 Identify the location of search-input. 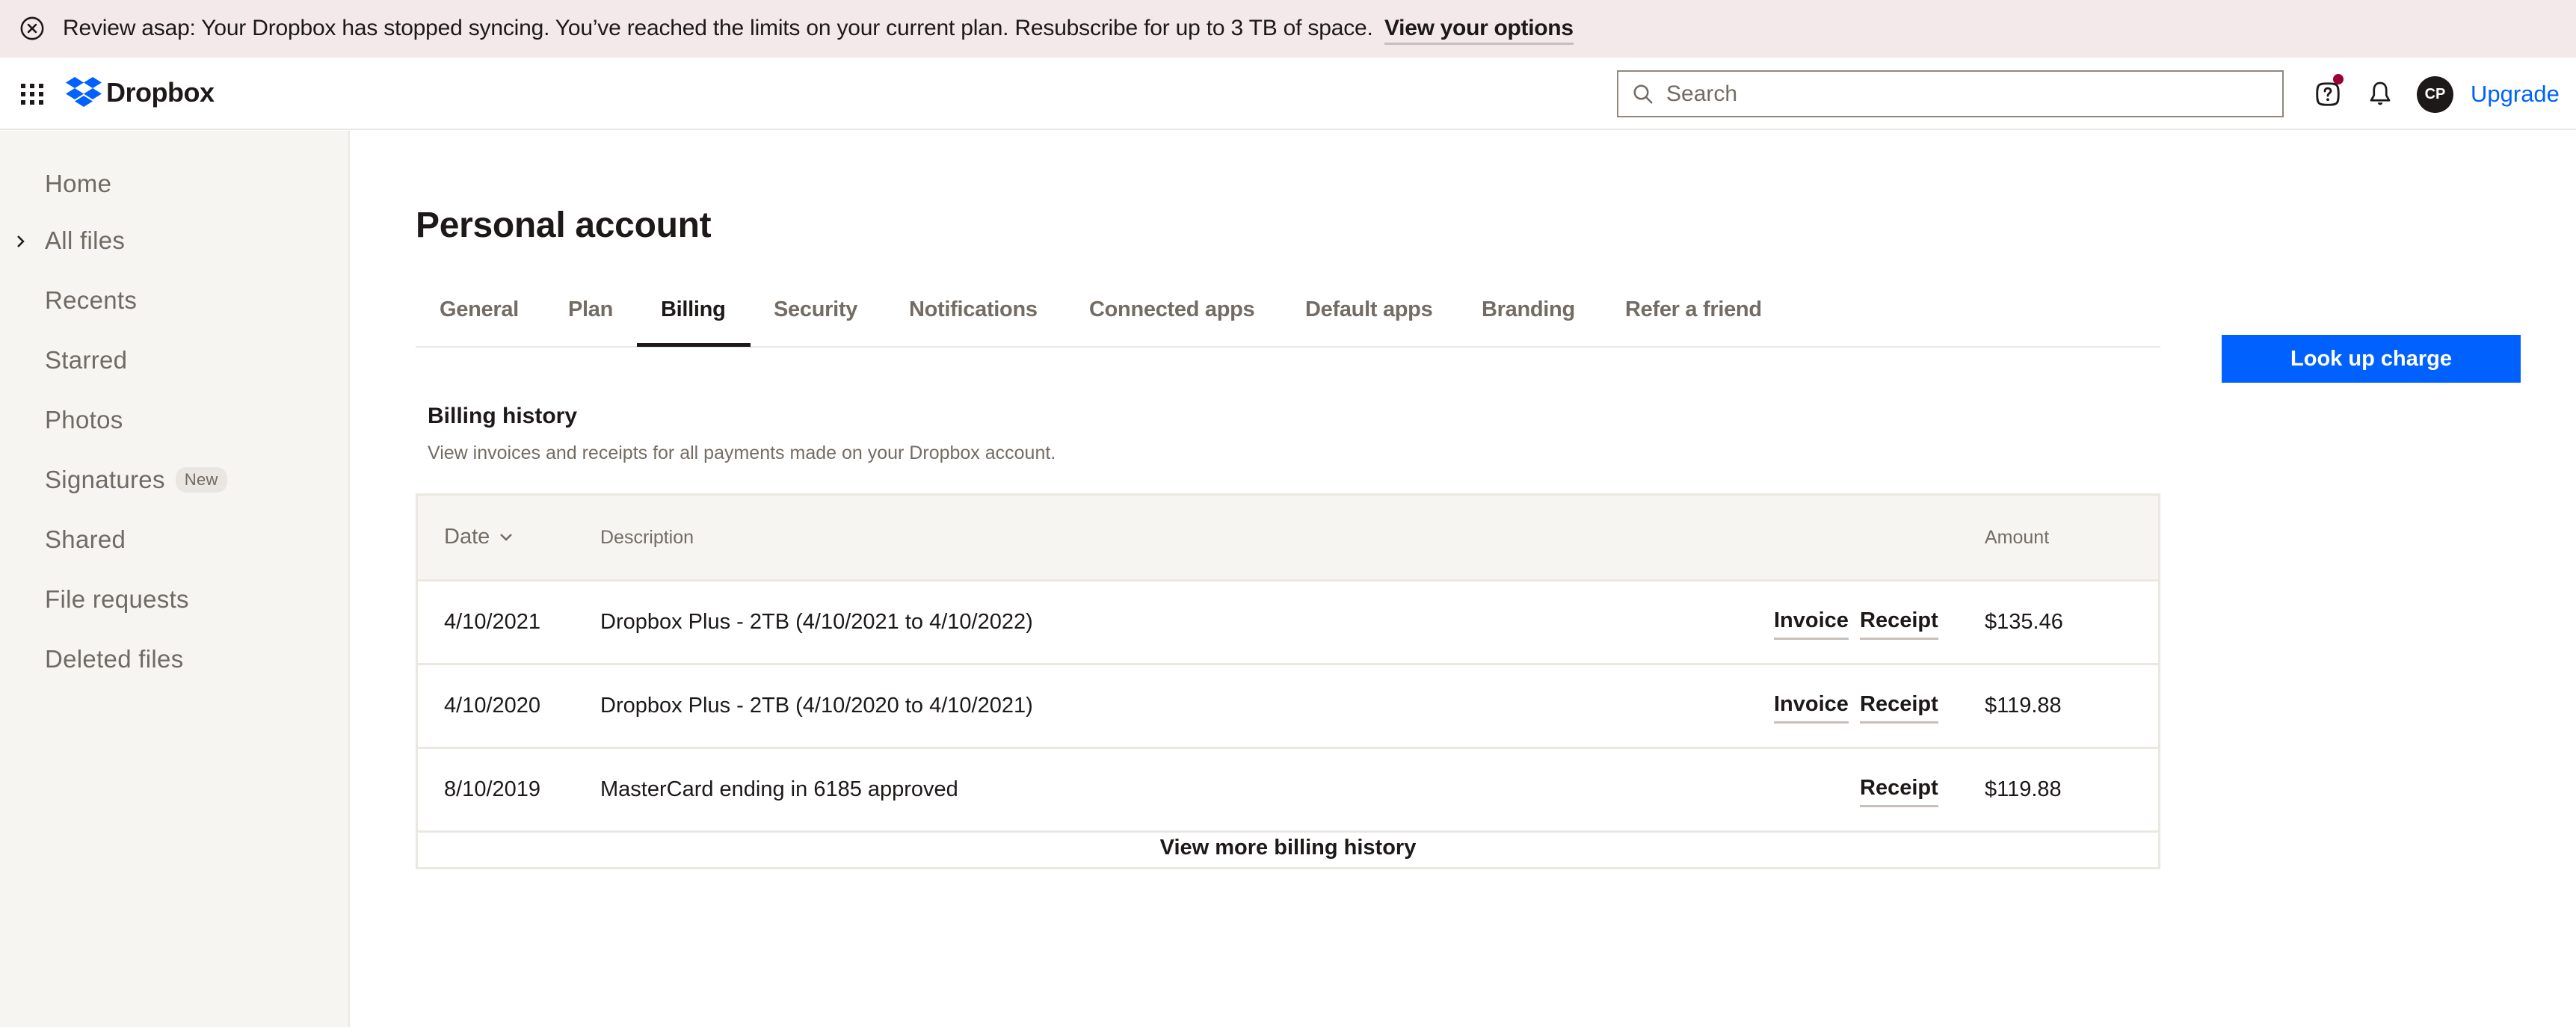
(1965, 94).